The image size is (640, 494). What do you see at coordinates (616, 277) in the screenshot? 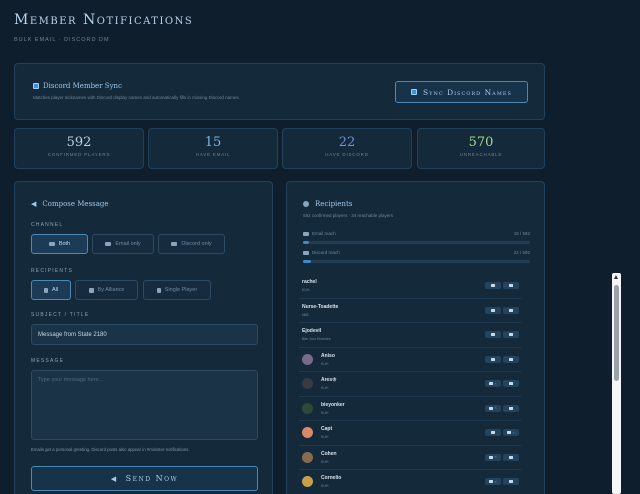
I see `scroll-up-arrow-icon` at bounding box center [616, 277].